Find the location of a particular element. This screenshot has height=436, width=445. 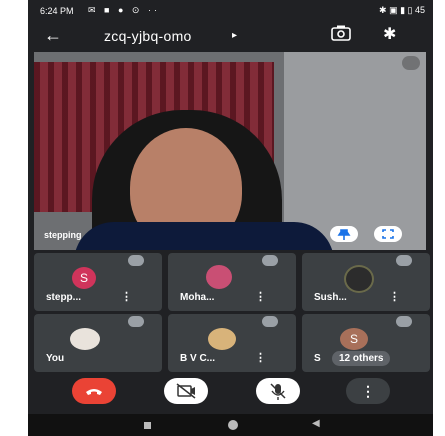

participant-tile: You is located at coordinates (98, 343).